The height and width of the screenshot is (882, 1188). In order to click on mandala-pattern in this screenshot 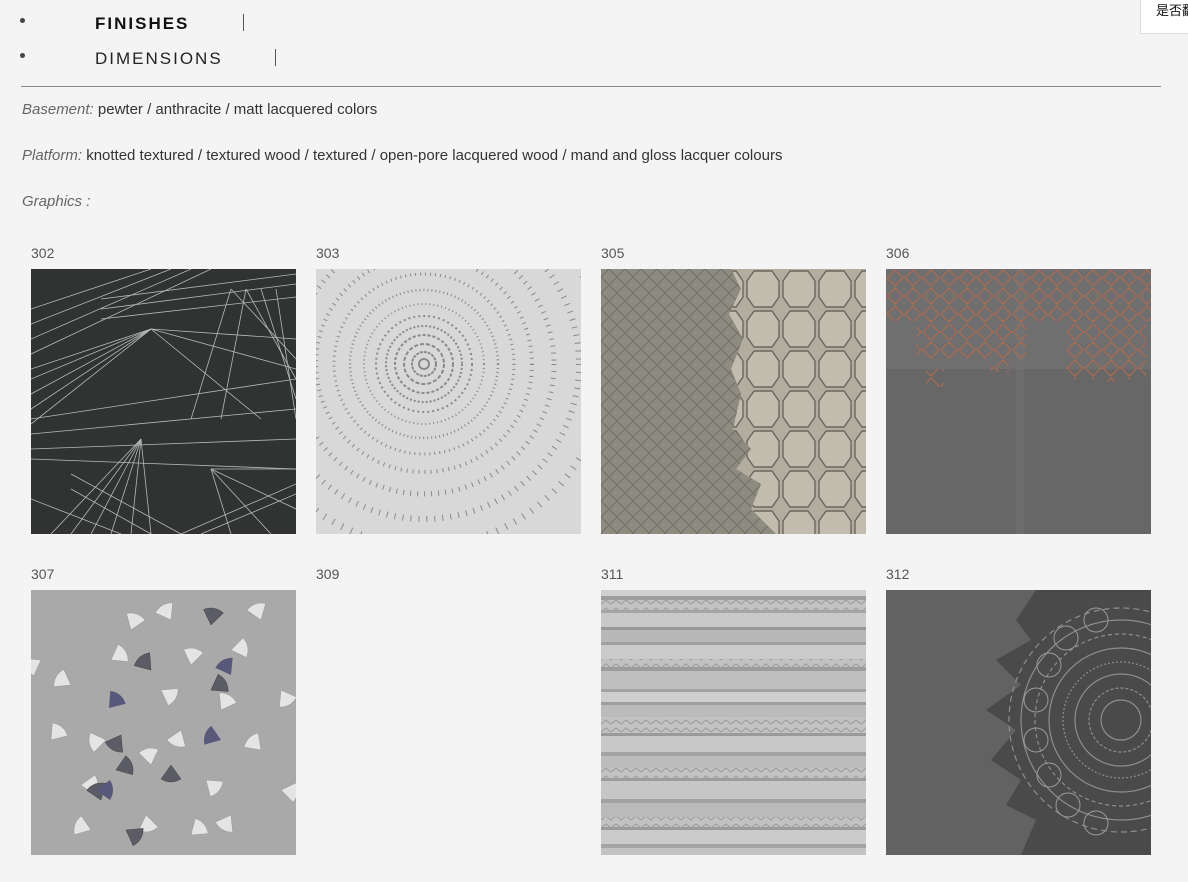, I will do `click(1018, 722)`.